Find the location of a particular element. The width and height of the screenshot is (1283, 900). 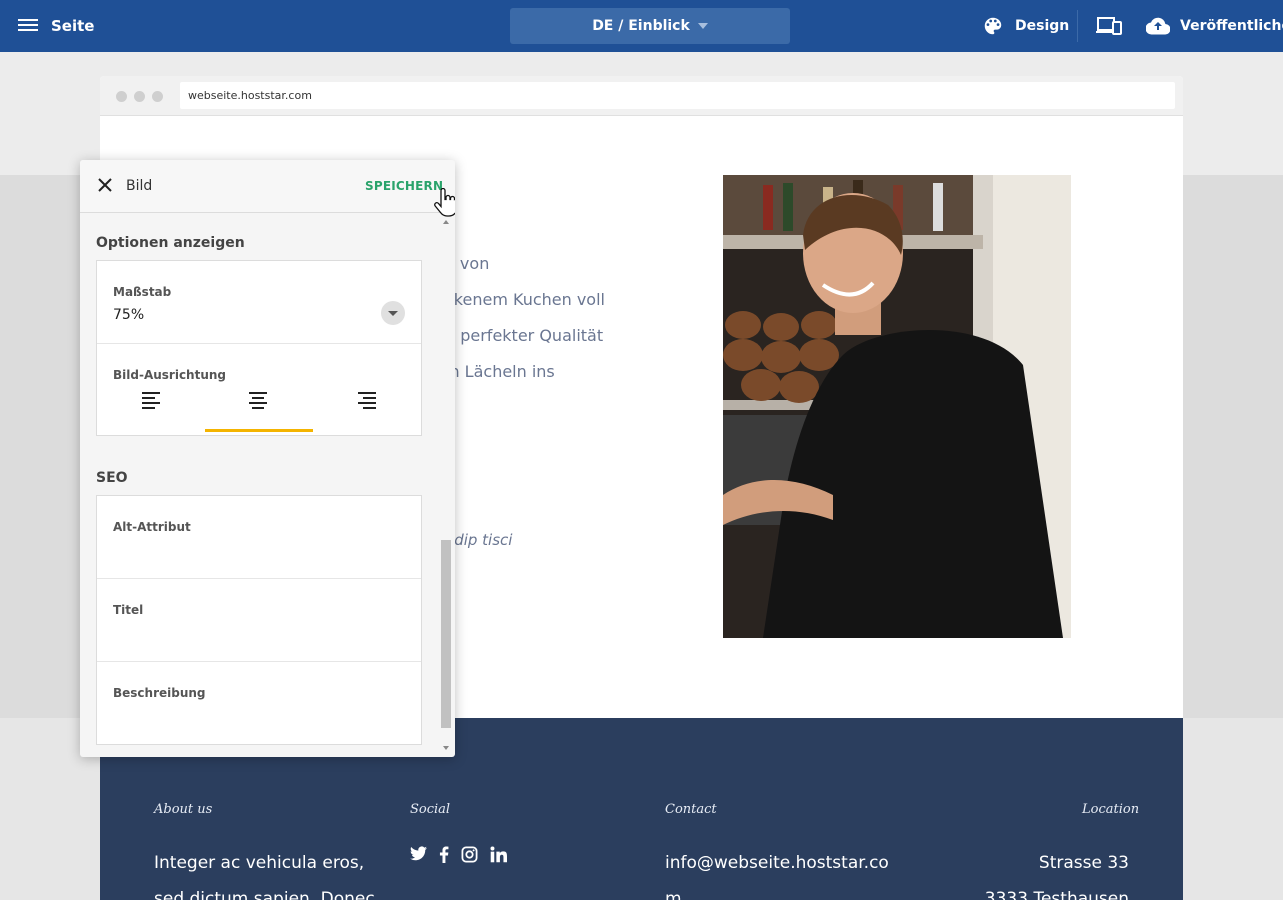

url-bar: webseite.hoststar.com is located at coordinates (677, 95).